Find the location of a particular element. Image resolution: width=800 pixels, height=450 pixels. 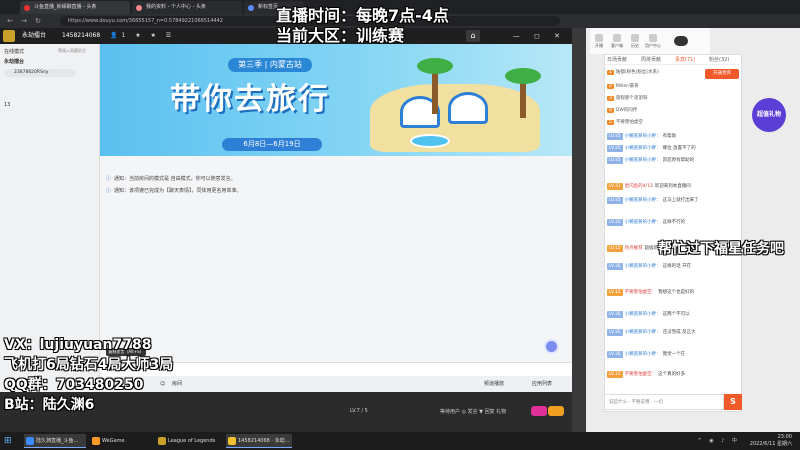

notice-1: ⓘ 通知：当前房间的模式是 自由模式，你可以随意发言。 is located at coordinates (171, 179).